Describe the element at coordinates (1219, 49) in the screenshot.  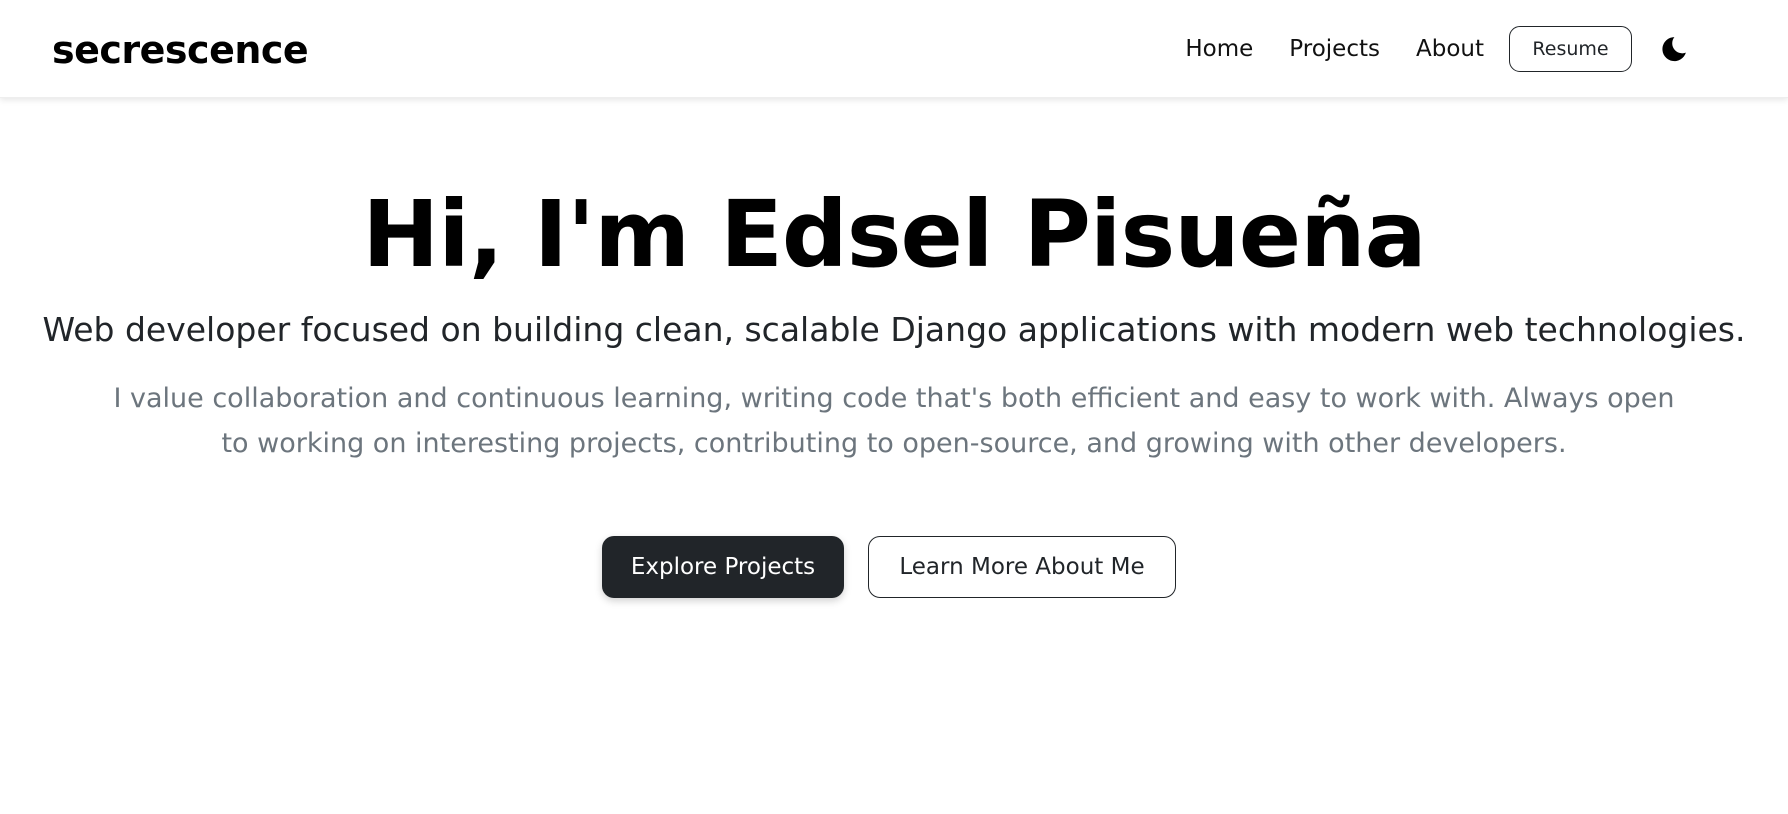
I see `nav-link-home: Home` at that location.